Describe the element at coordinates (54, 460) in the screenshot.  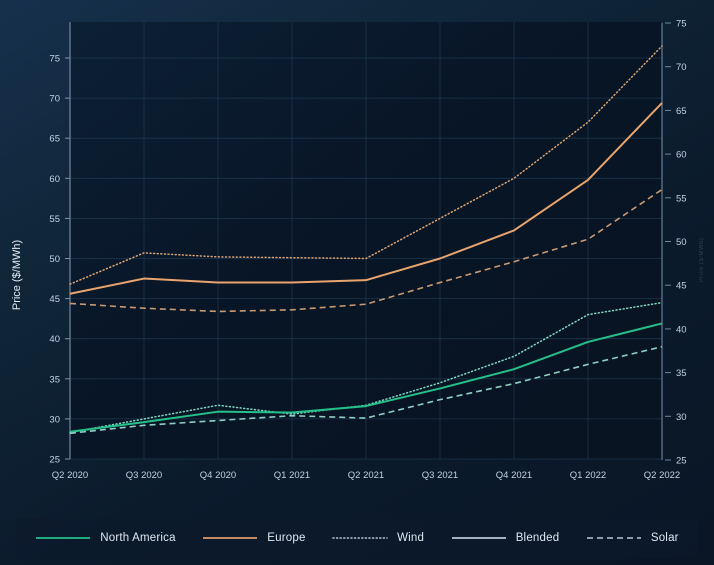
I see `y-axis-left-tick-label: 25` at that location.